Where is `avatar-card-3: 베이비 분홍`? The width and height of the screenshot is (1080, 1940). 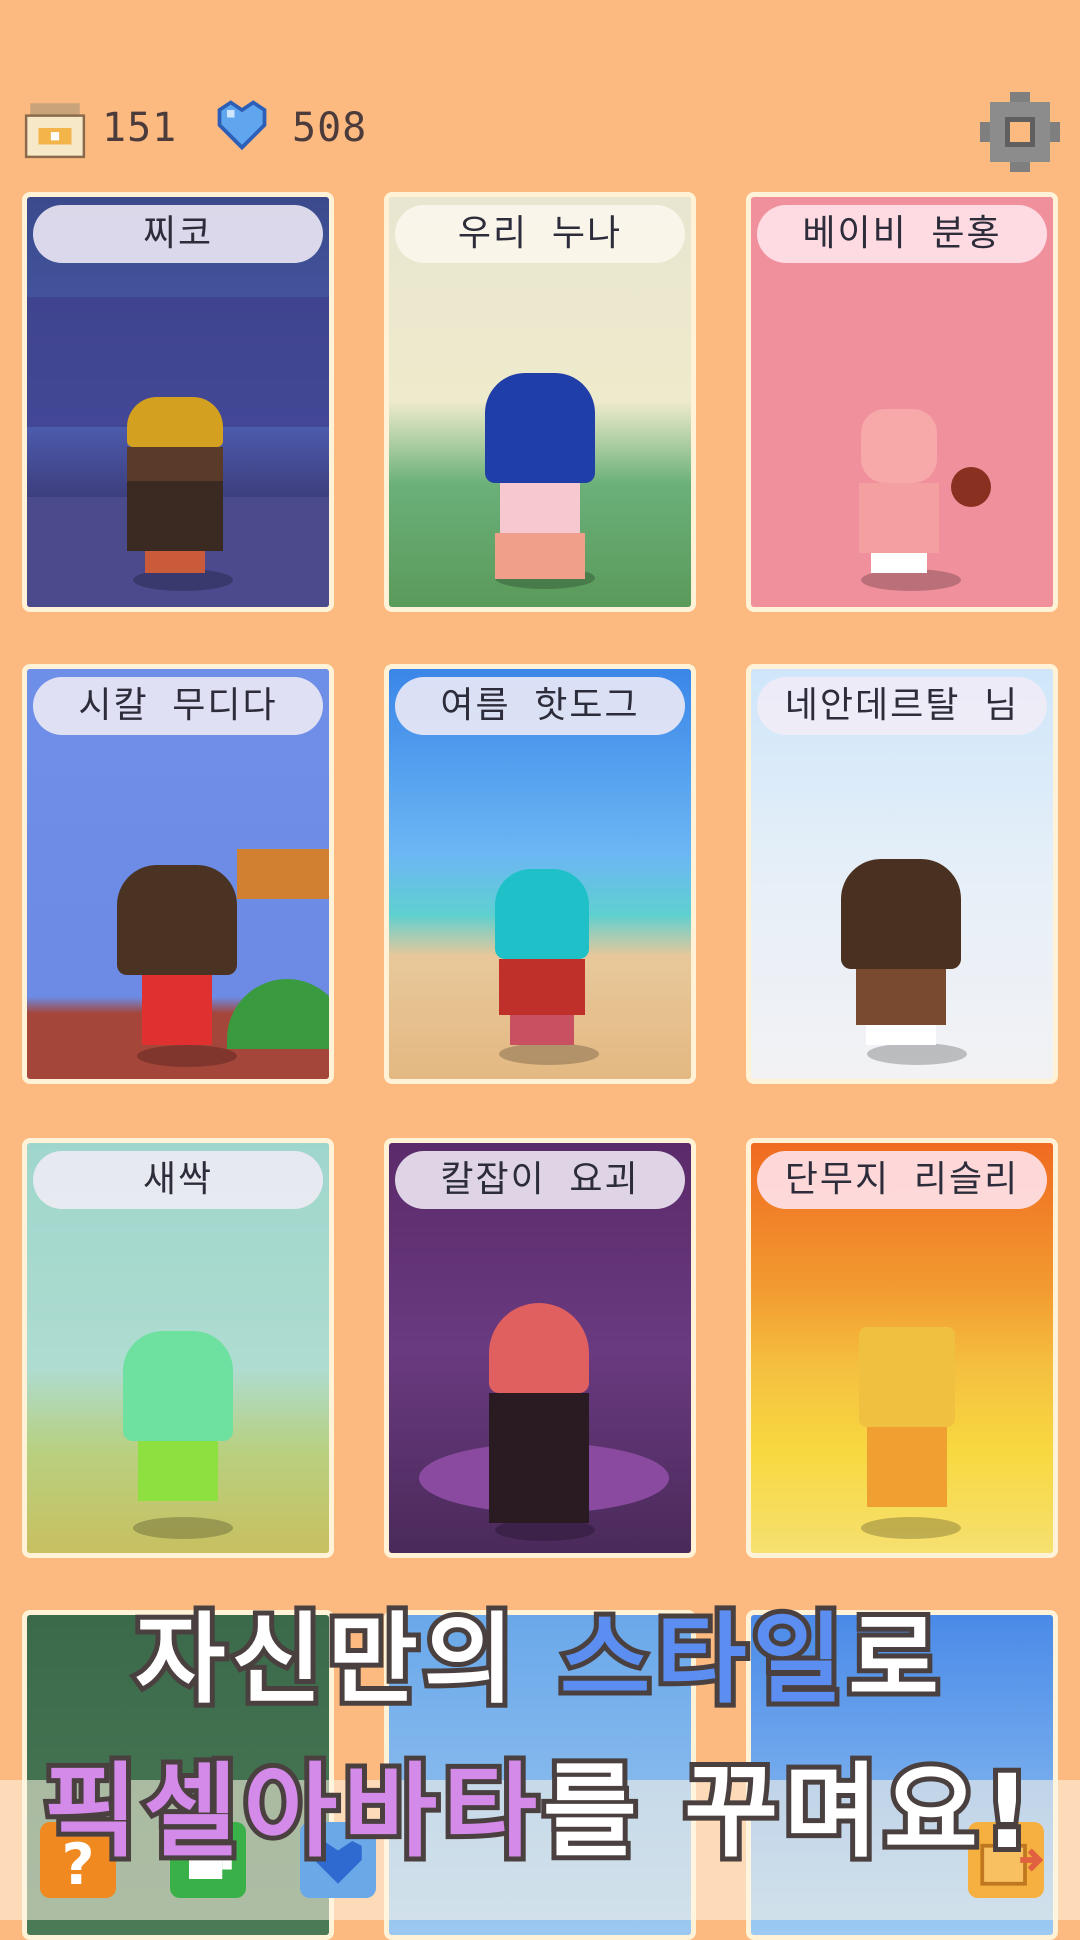 avatar-card-3: 베이비 분홍 is located at coordinates (902, 402).